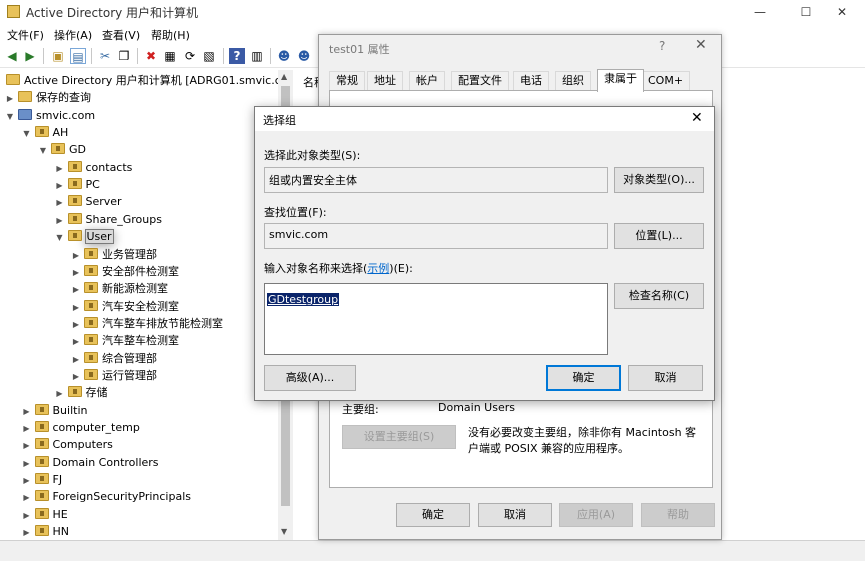  What do you see at coordinates (25, 35) in the screenshot?
I see `menu-file: 文件(F)` at bounding box center [25, 35].